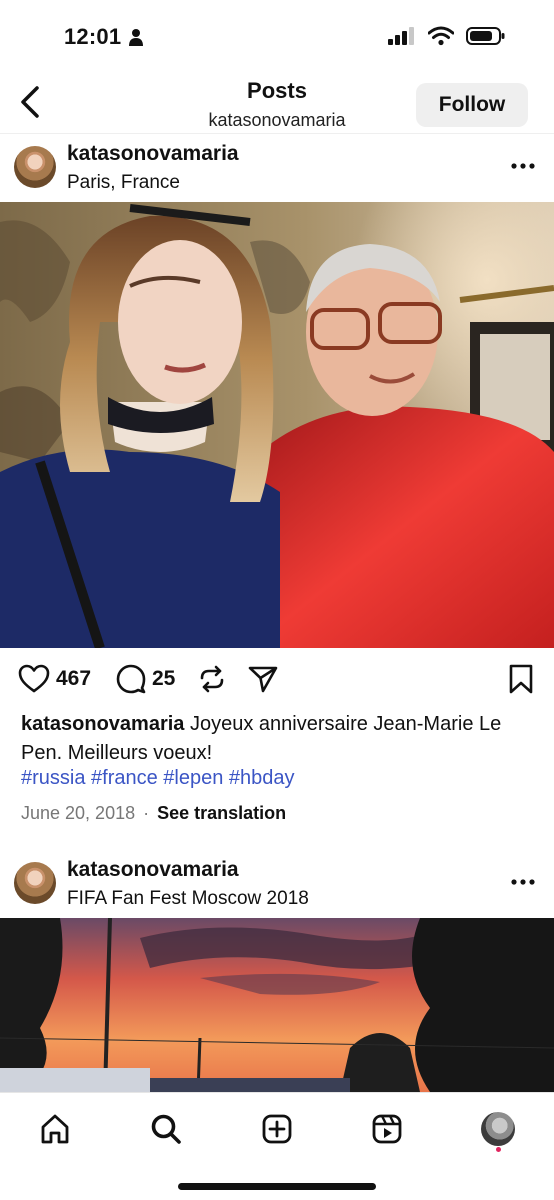 This screenshot has width=554, height=1200. I want to click on nav-profile, so click(498, 1129).